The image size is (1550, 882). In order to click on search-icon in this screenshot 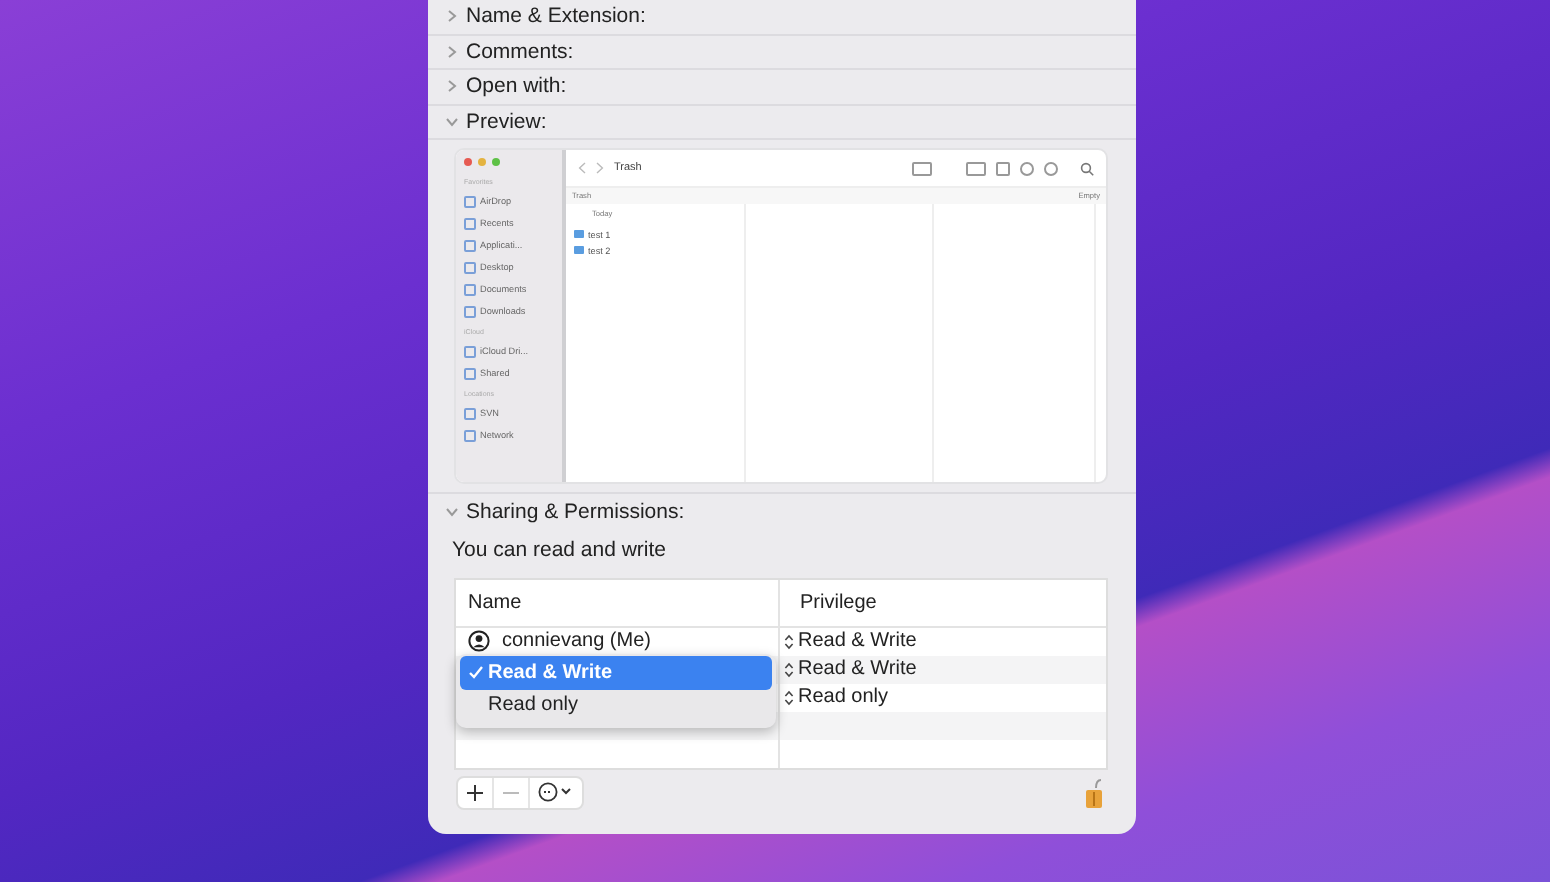, I will do `click(1087, 168)`.